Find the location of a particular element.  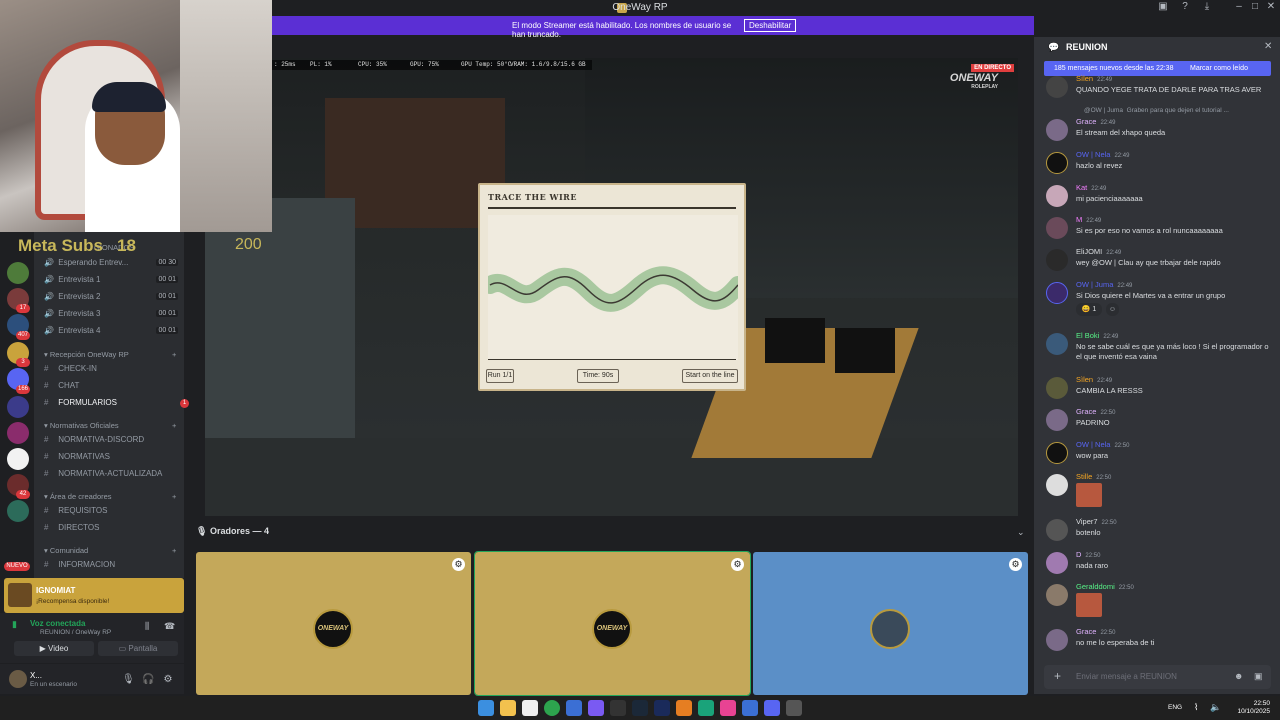

voice-channel: 🔊 Entrevista 3 00 01 is located at coordinates (114, 316).